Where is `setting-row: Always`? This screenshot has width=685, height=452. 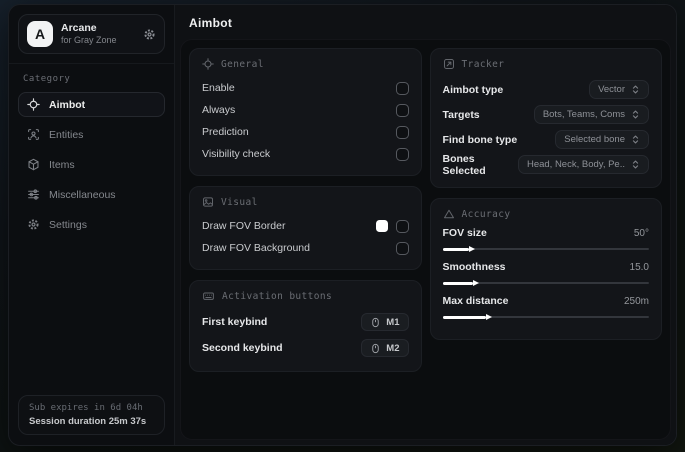
setting-row: Always is located at coordinates (305, 110).